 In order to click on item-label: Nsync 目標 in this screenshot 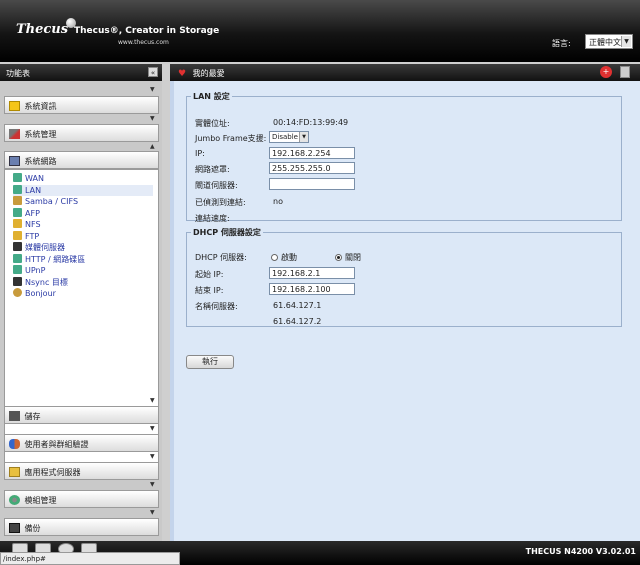, I will do `click(46, 282)`.